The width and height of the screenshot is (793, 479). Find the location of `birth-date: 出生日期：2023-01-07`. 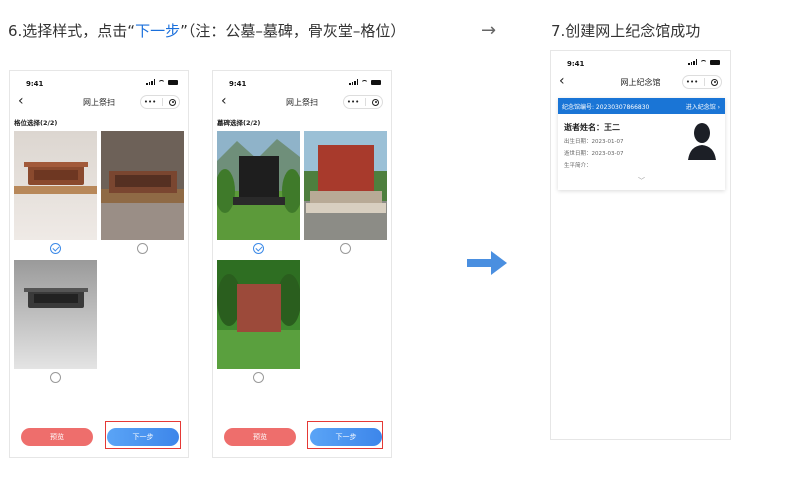

birth-date: 出生日期：2023-01-07 is located at coordinates (594, 142).